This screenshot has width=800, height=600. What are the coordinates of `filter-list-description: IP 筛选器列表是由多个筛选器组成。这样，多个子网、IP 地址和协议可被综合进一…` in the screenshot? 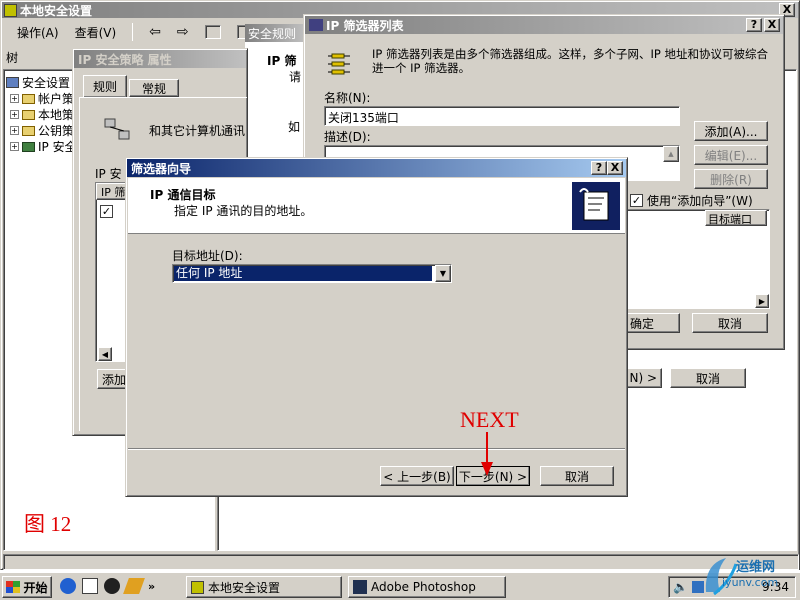 It's located at (570, 61).